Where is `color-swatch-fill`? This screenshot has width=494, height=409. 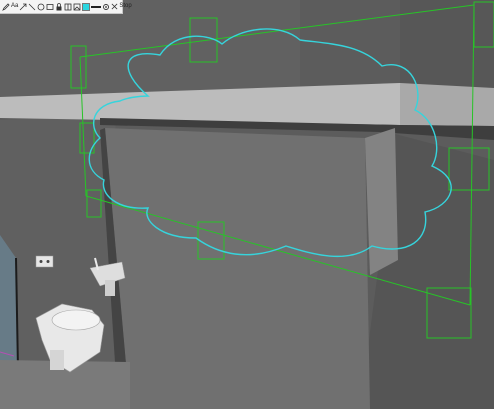
color-swatch-fill is located at coordinates (86, 6).